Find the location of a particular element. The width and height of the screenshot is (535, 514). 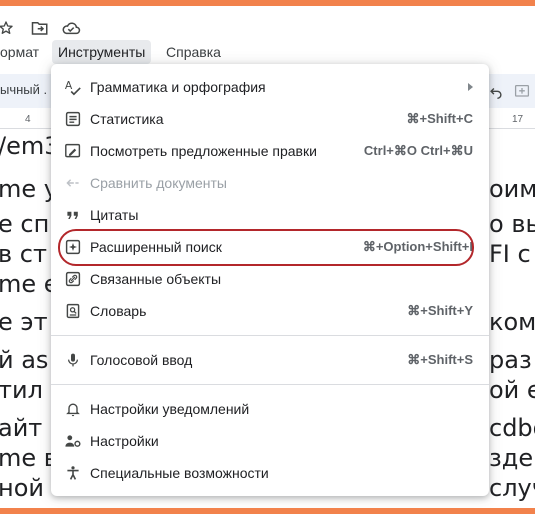

document-text-line: me е is located at coordinates (29, 284).